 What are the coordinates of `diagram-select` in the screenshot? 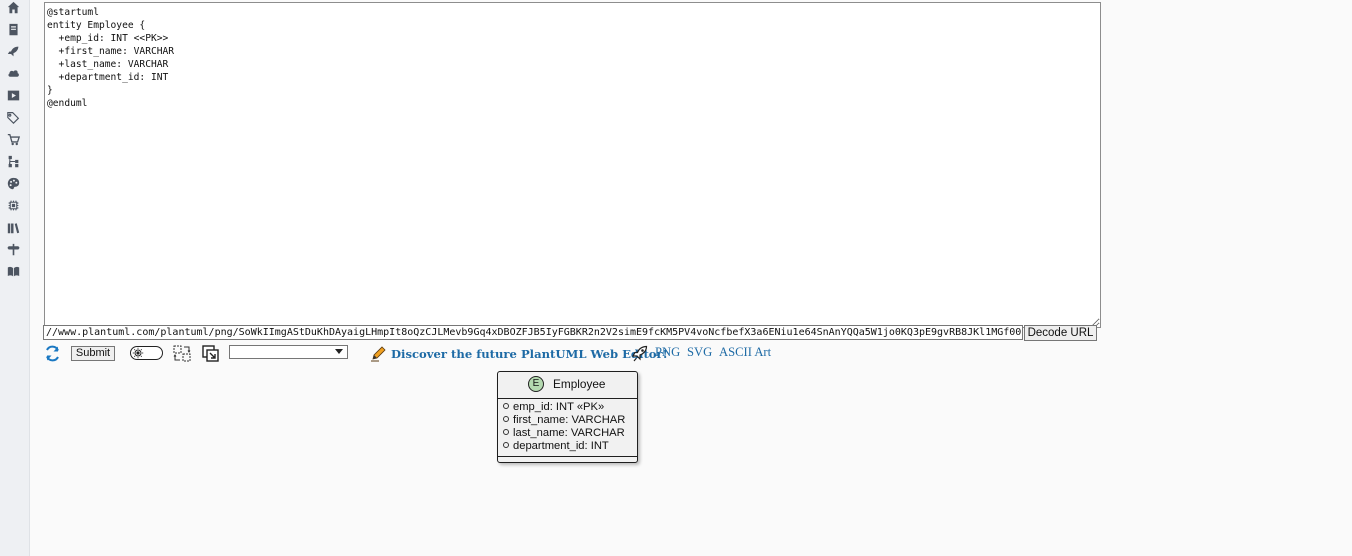 It's located at (288, 352).